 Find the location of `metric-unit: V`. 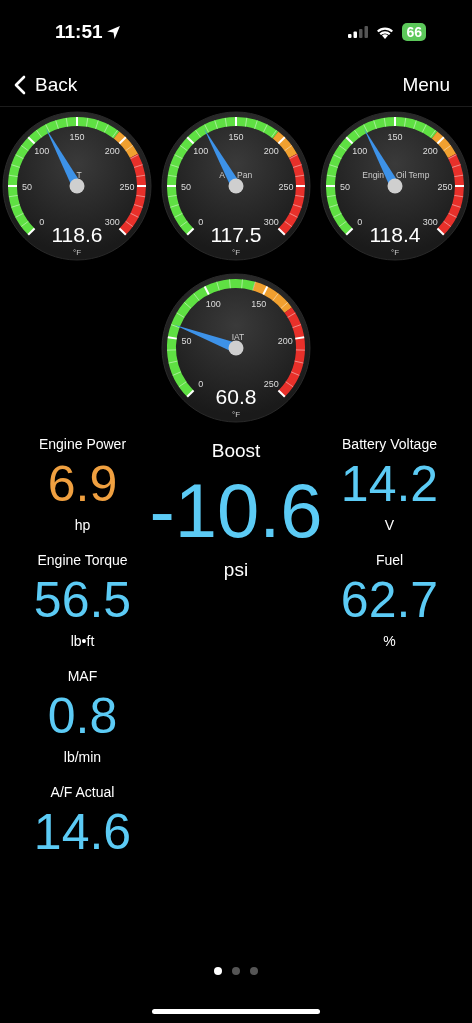

metric-unit: V is located at coordinates (389, 525).